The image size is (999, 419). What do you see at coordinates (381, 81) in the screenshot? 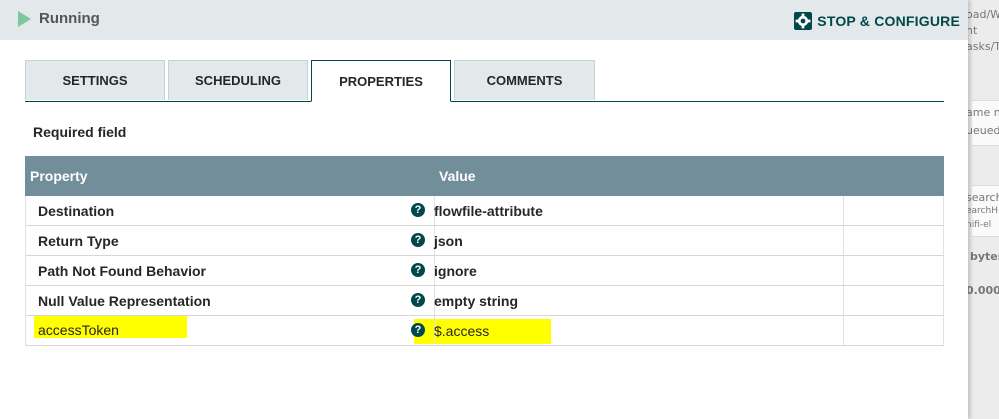
I see `tab-properties: PROPERTIES` at bounding box center [381, 81].